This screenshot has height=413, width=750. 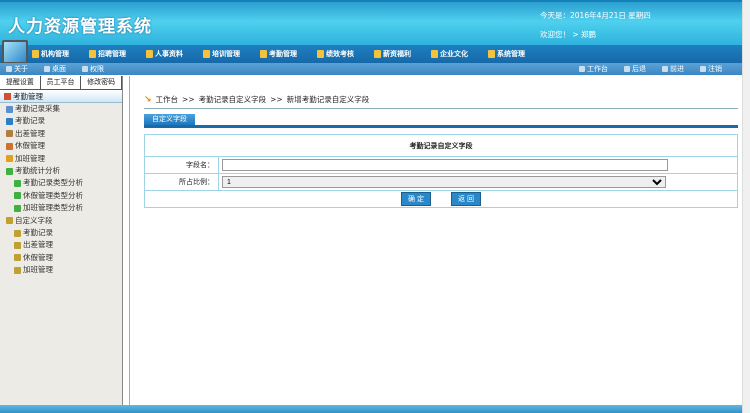 I want to click on menu-item: 人事资料, so click(x=164, y=54).